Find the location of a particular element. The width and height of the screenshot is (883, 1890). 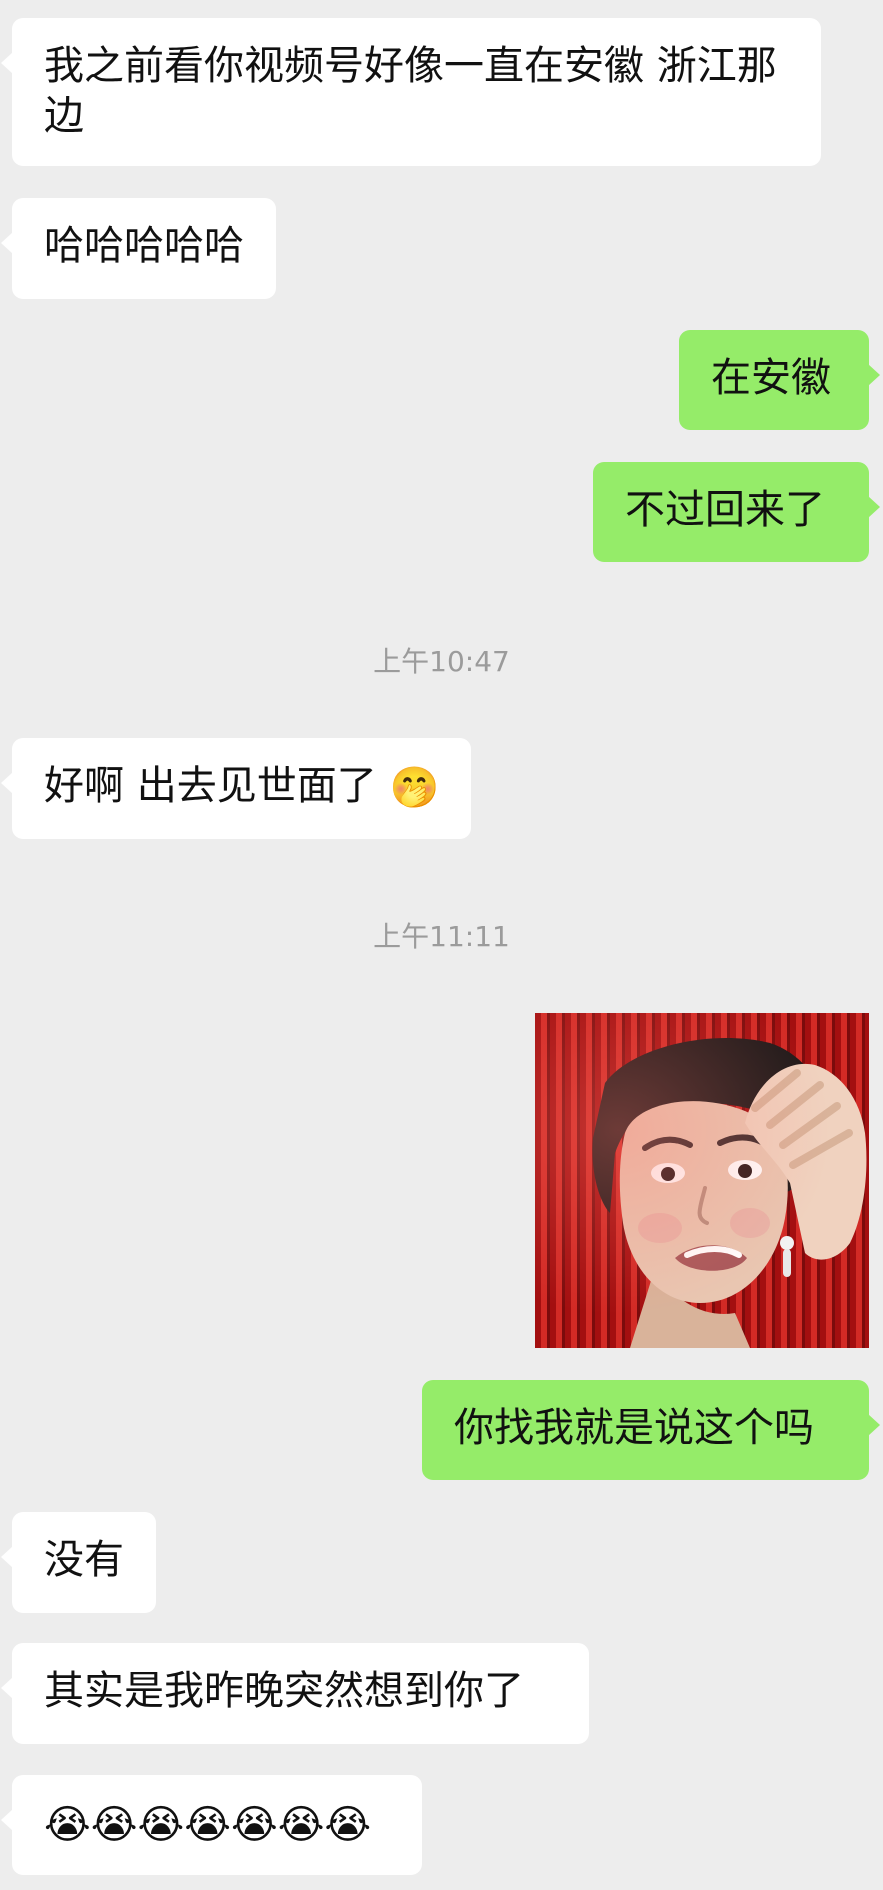

timestamp: 上午11:11 is located at coordinates (441, 936).